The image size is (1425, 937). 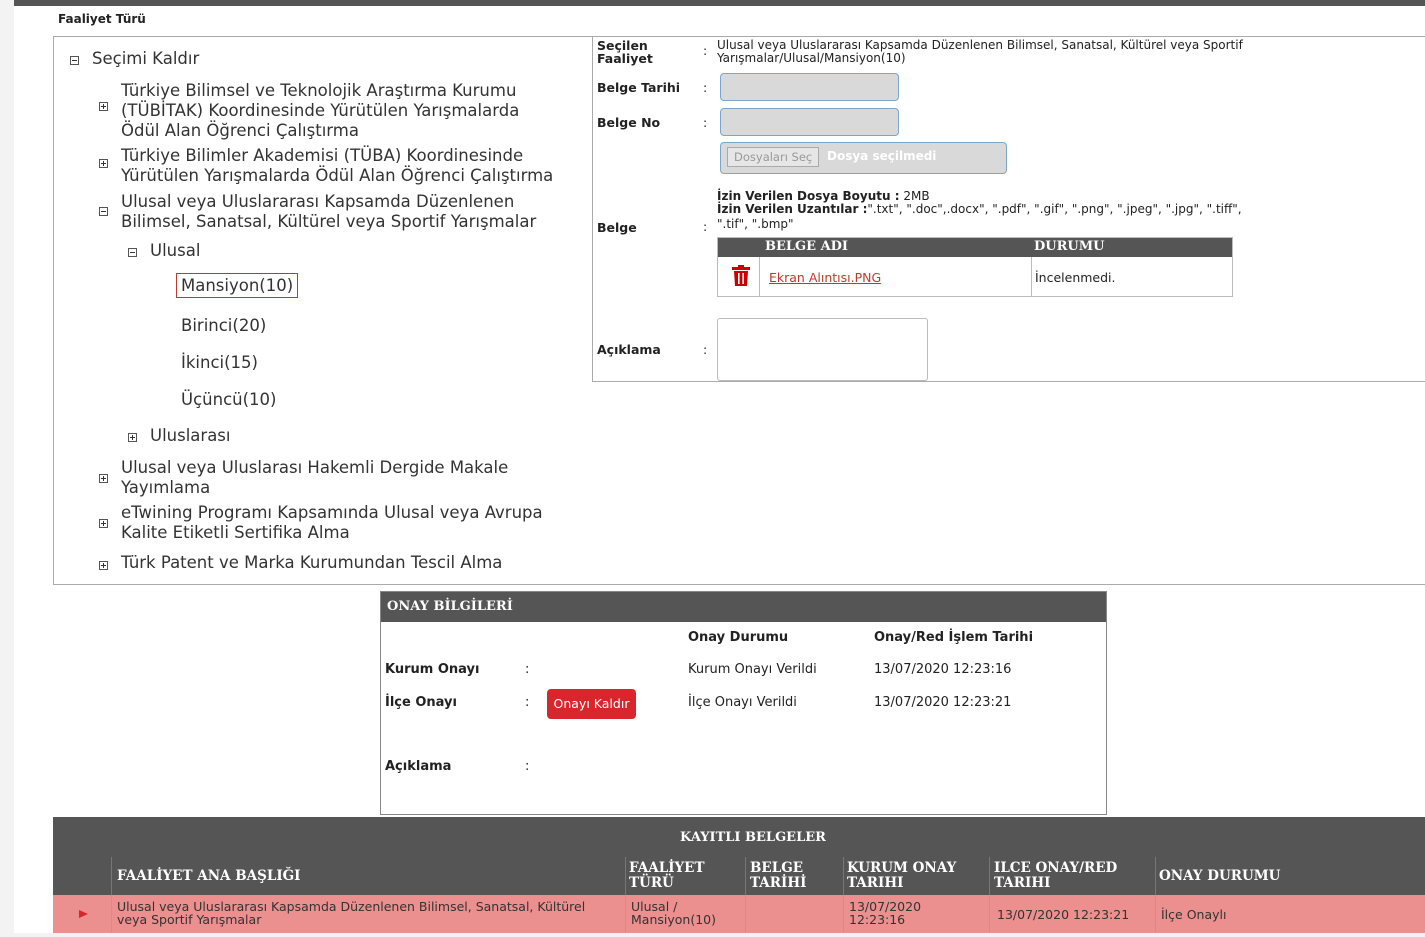 I want to click on row-ilce-onay: 13/07/2020 12:23:21, so click(x=1063, y=914).